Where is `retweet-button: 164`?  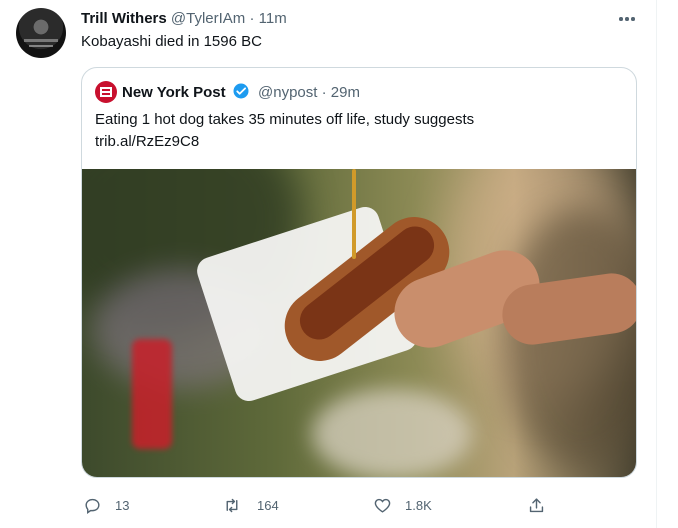
retweet-button: 164 is located at coordinates (262, 506).